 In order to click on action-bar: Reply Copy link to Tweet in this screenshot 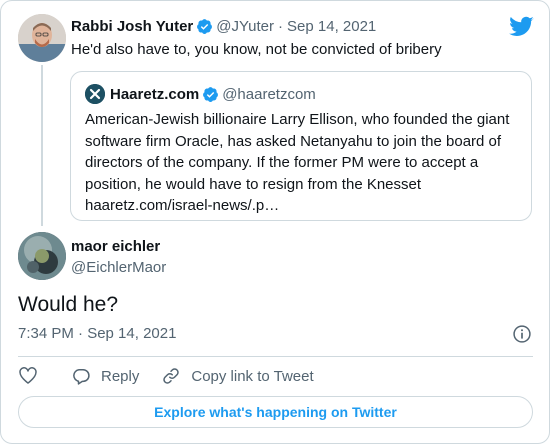, I will do `click(166, 376)`.